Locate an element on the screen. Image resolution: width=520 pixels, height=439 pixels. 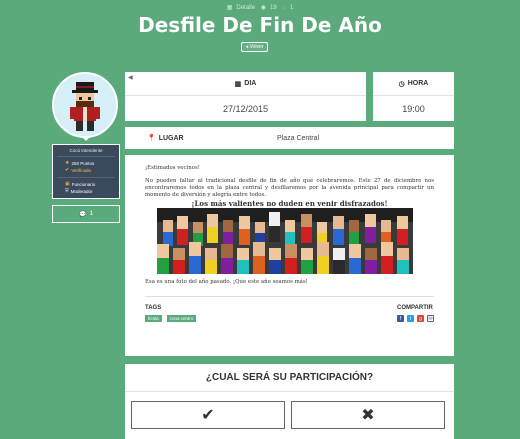
user-points: 250 Puntos is located at coordinates (83, 163).